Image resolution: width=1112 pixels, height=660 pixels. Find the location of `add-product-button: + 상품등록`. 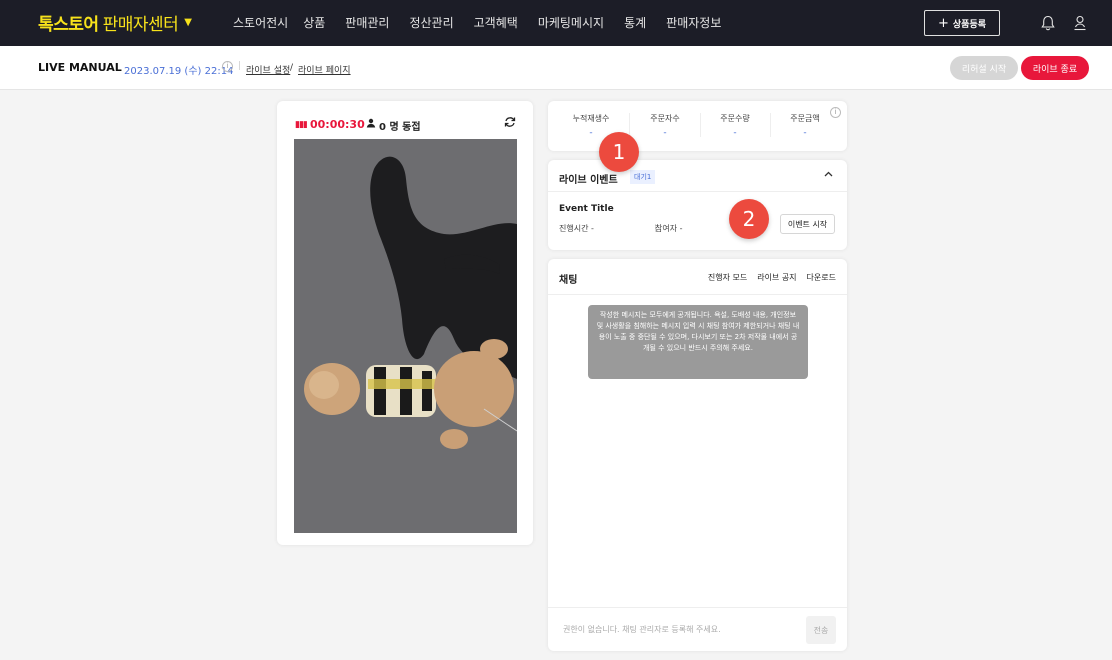

add-product-button: + 상품등록 is located at coordinates (962, 23).